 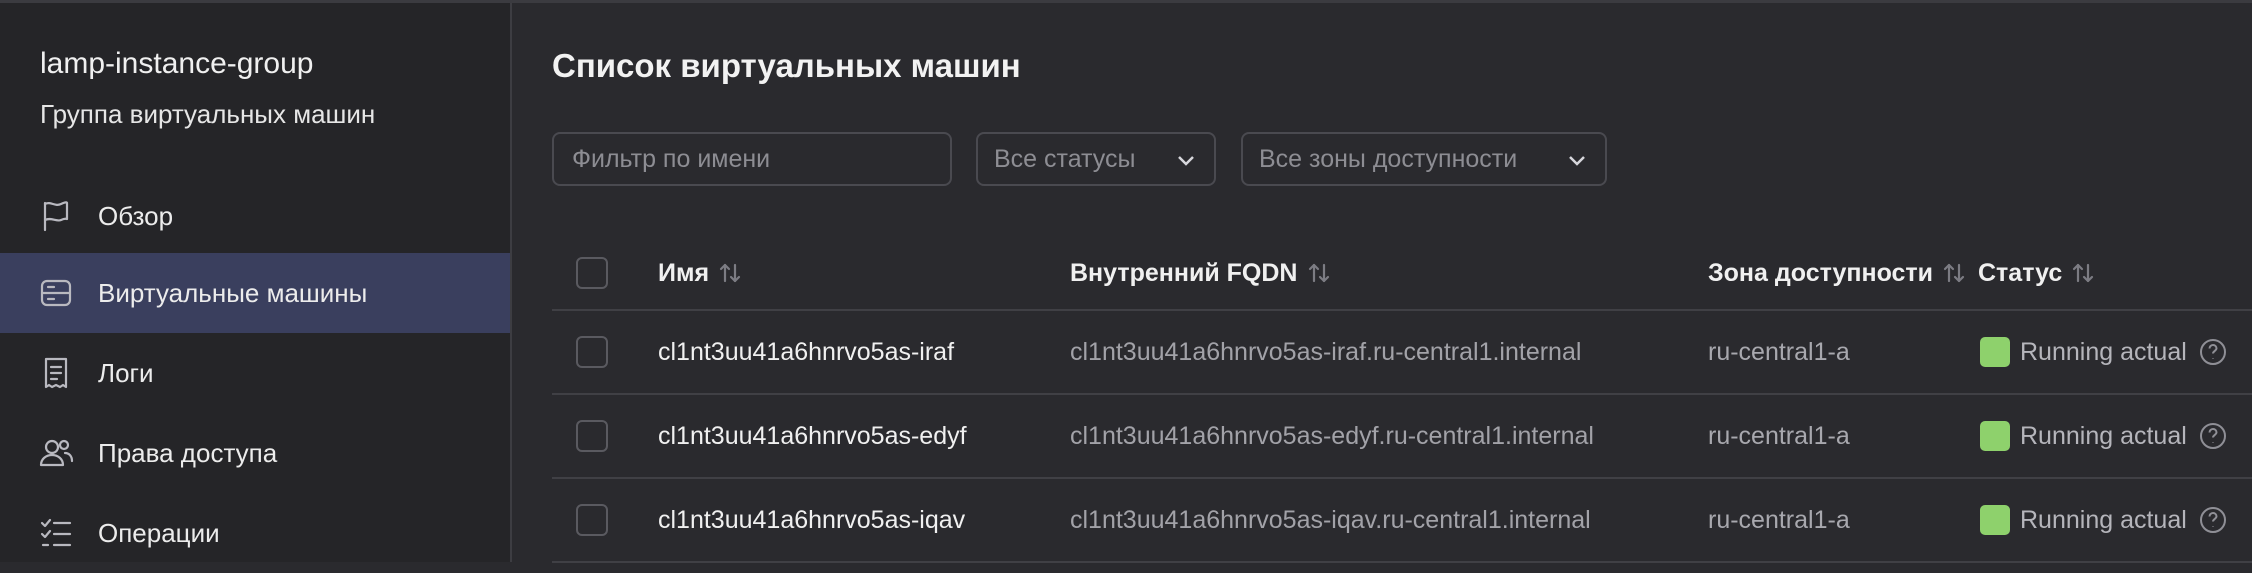 What do you see at coordinates (56, 216) in the screenshot?
I see `flag-icon` at bounding box center [56, 216].